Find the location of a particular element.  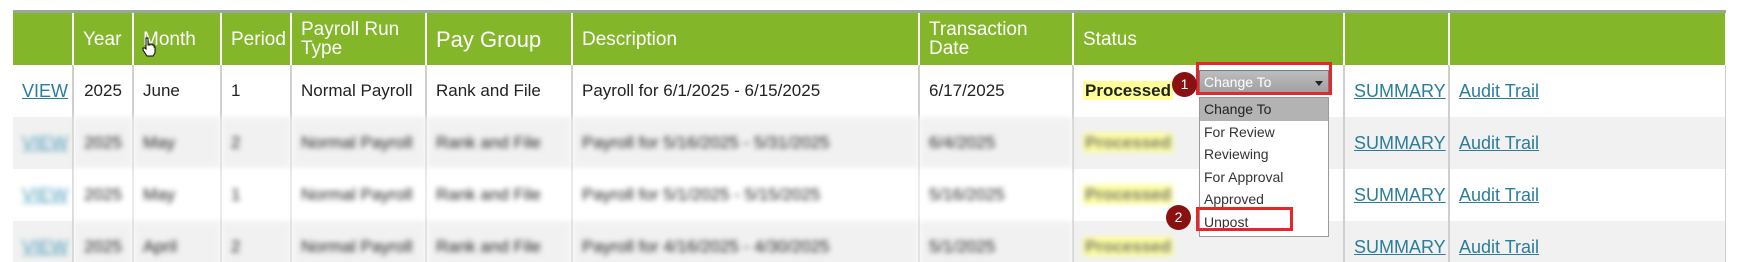

col-header-summary is located at coordinates (1397, 39).